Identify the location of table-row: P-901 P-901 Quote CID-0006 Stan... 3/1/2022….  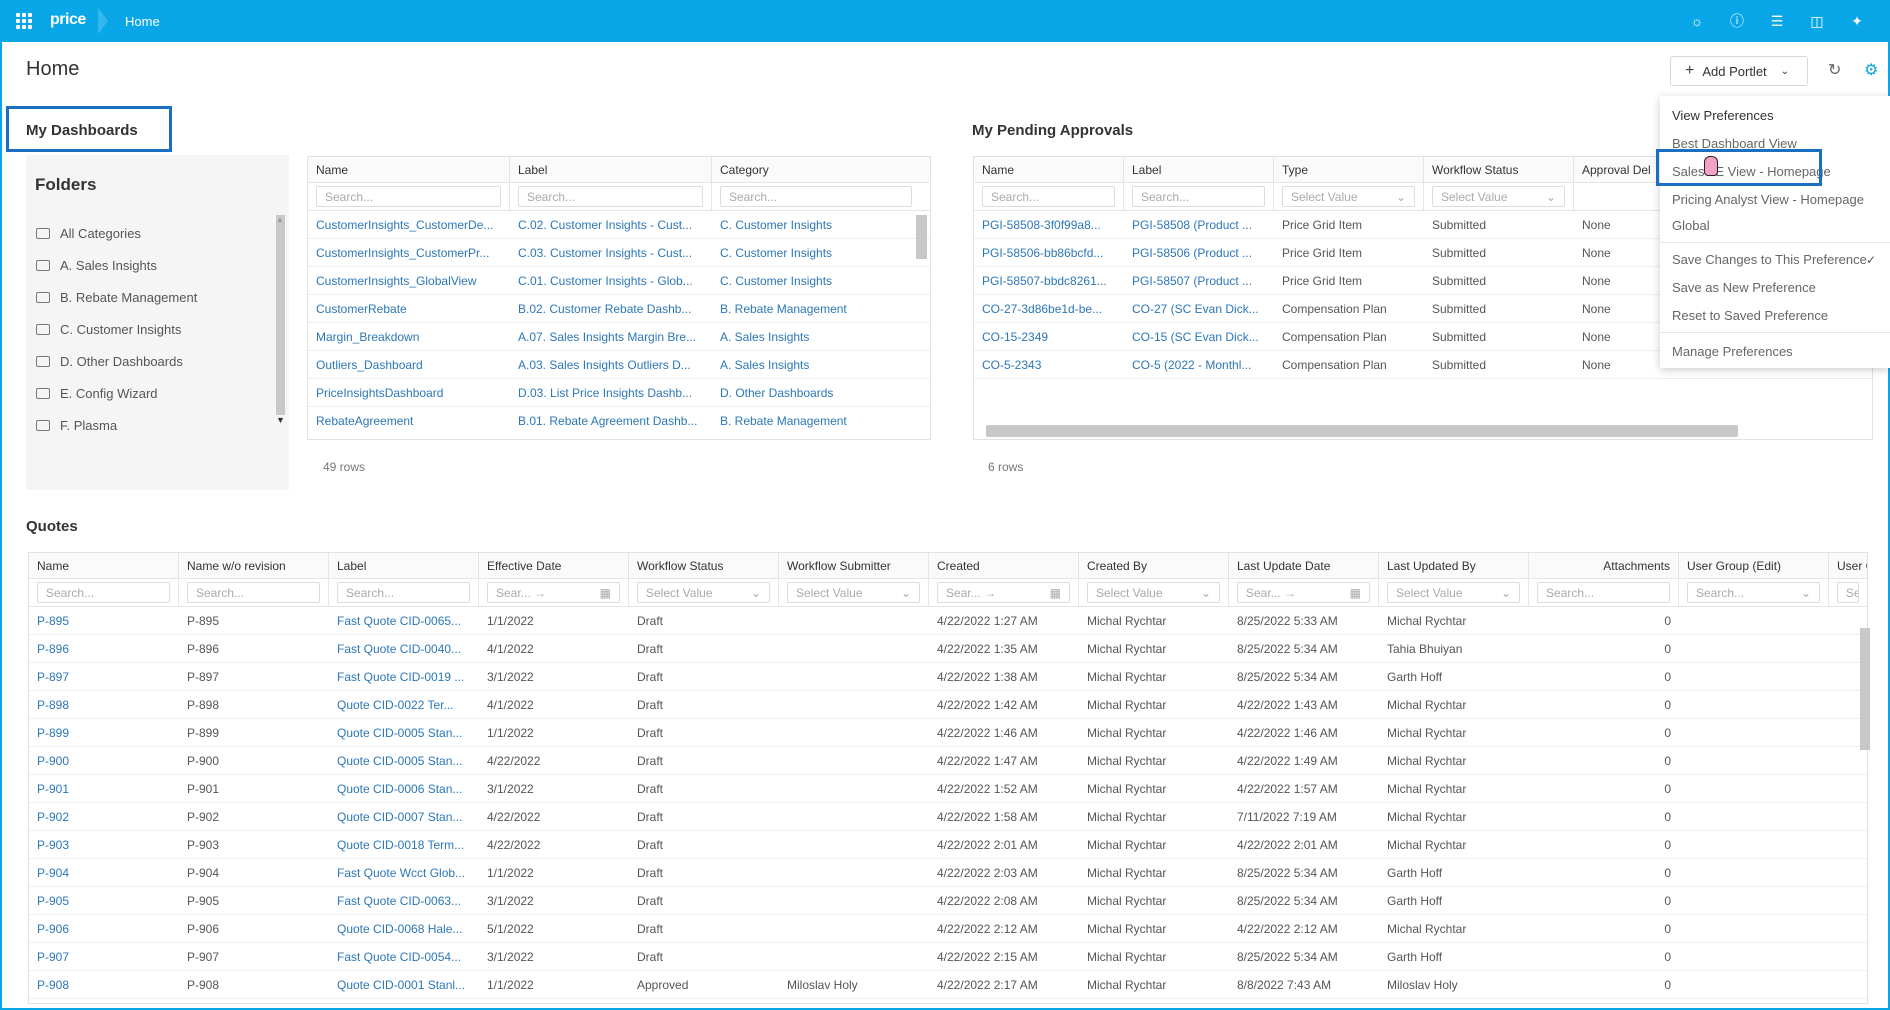
(948, 789).